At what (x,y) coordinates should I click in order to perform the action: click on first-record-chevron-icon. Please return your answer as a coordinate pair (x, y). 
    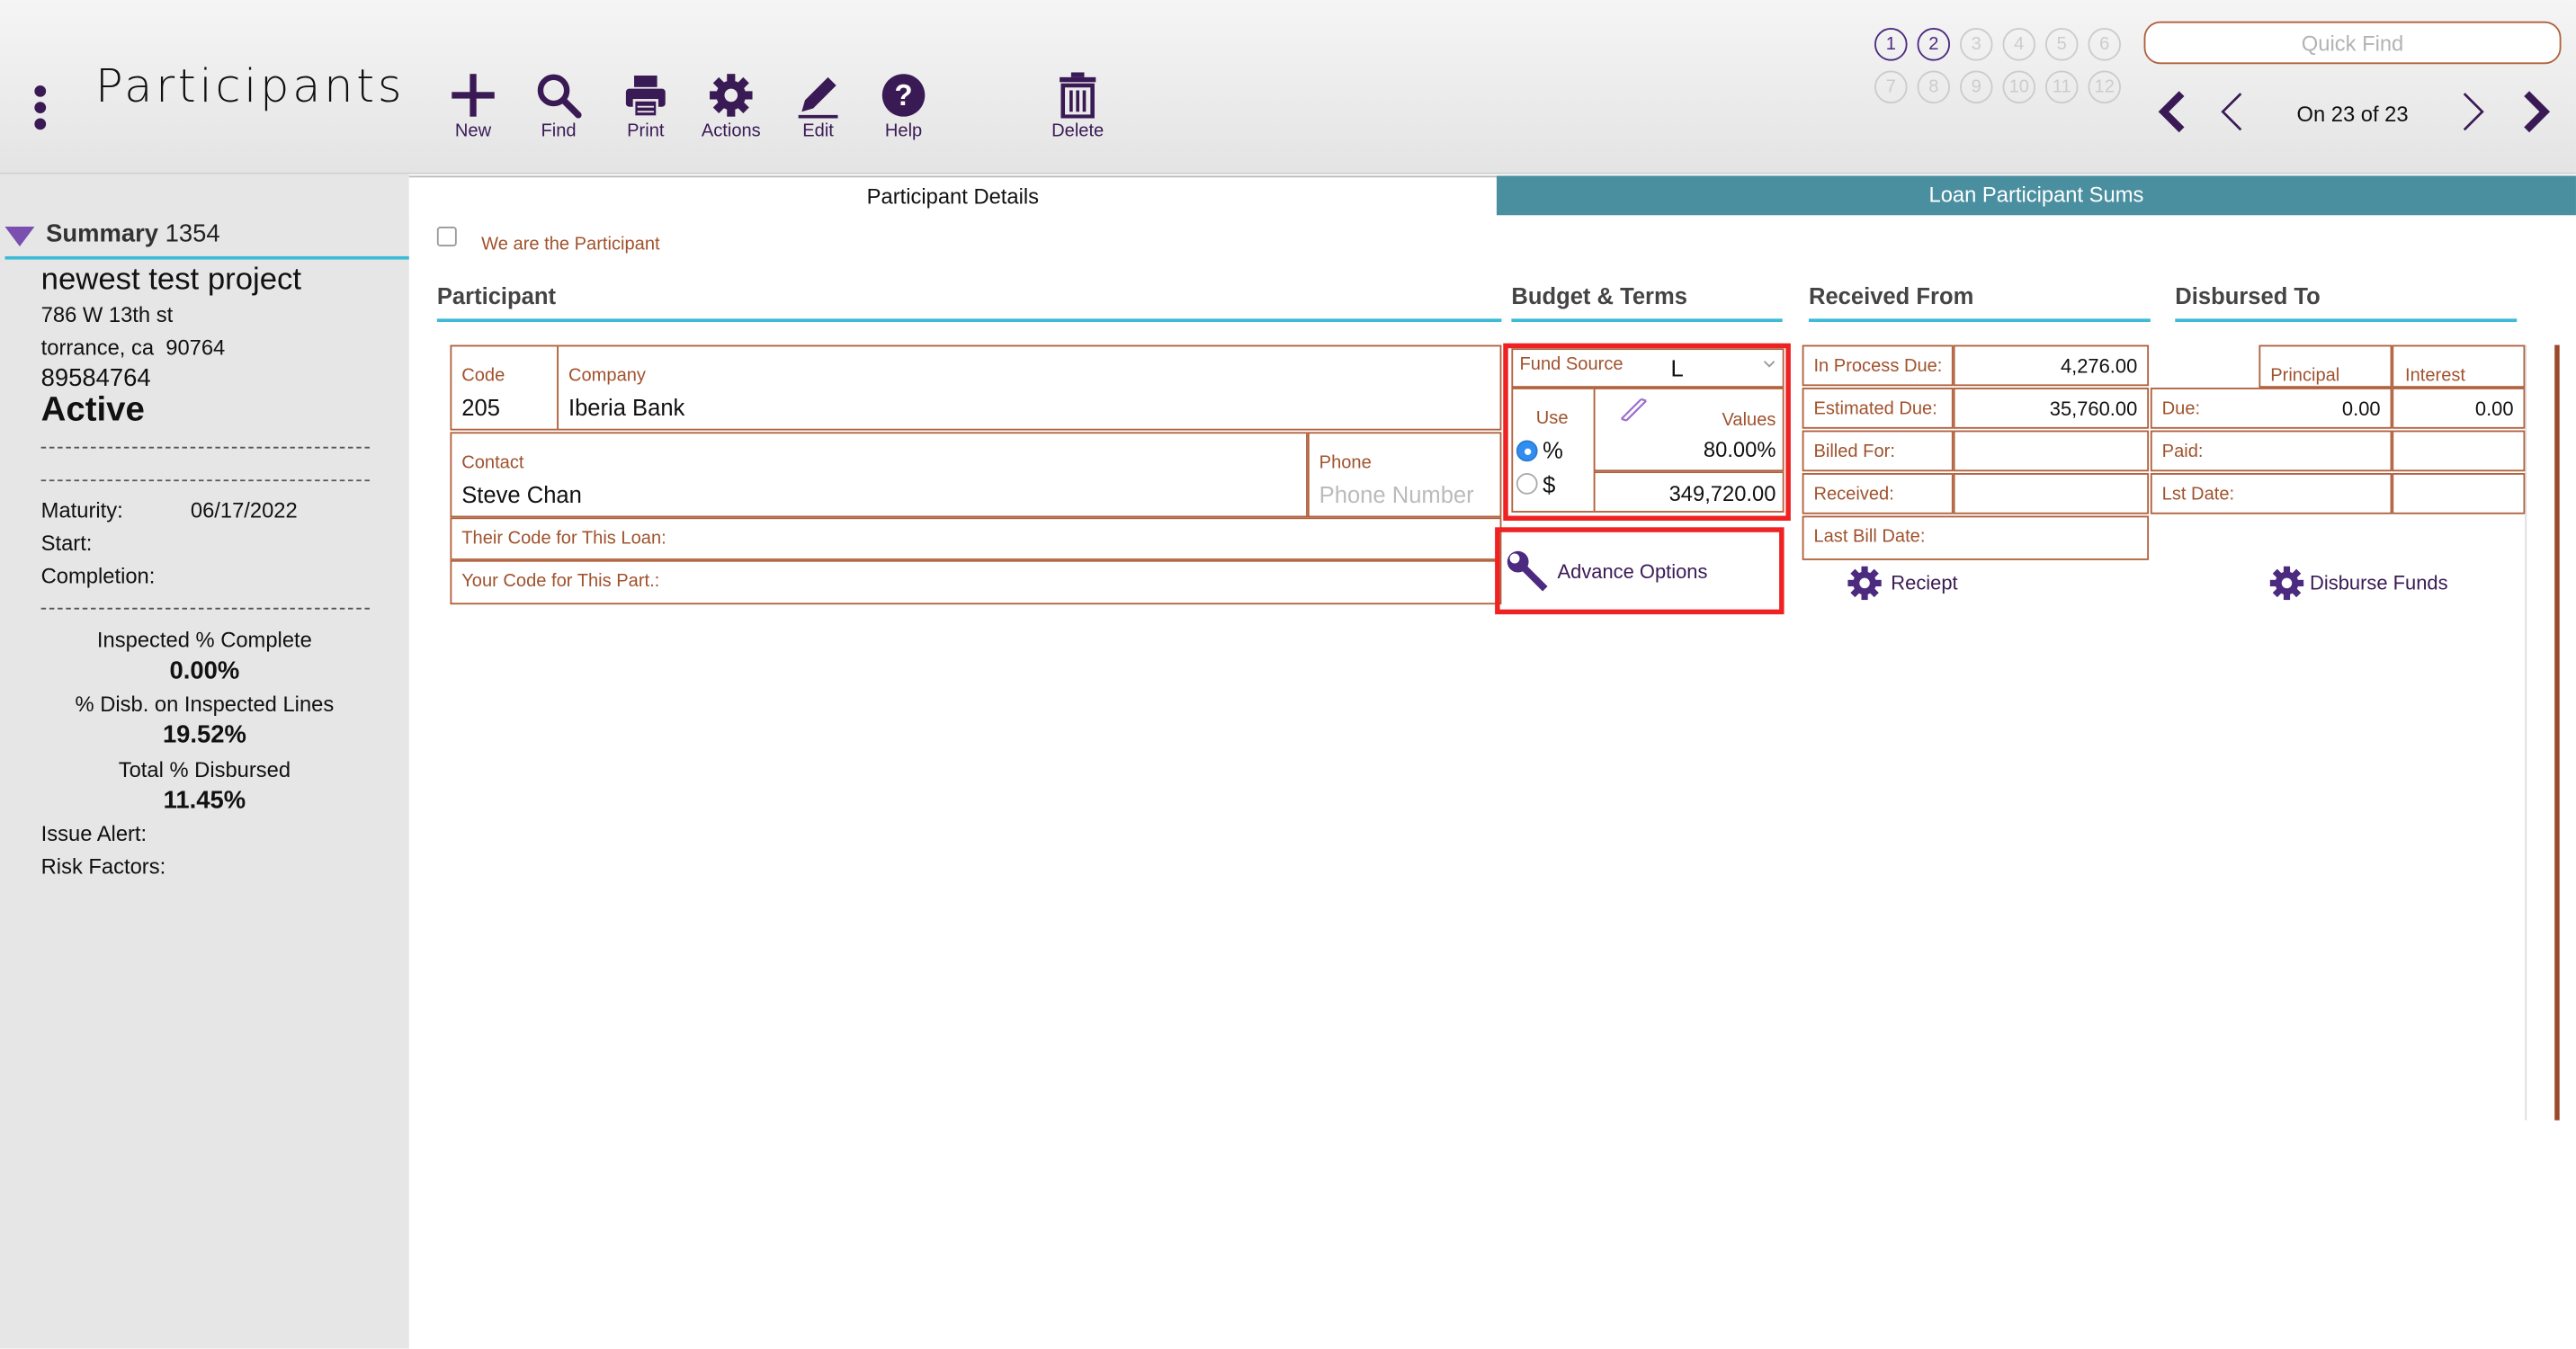
    Looking at the image, I should click on (2172, 112).